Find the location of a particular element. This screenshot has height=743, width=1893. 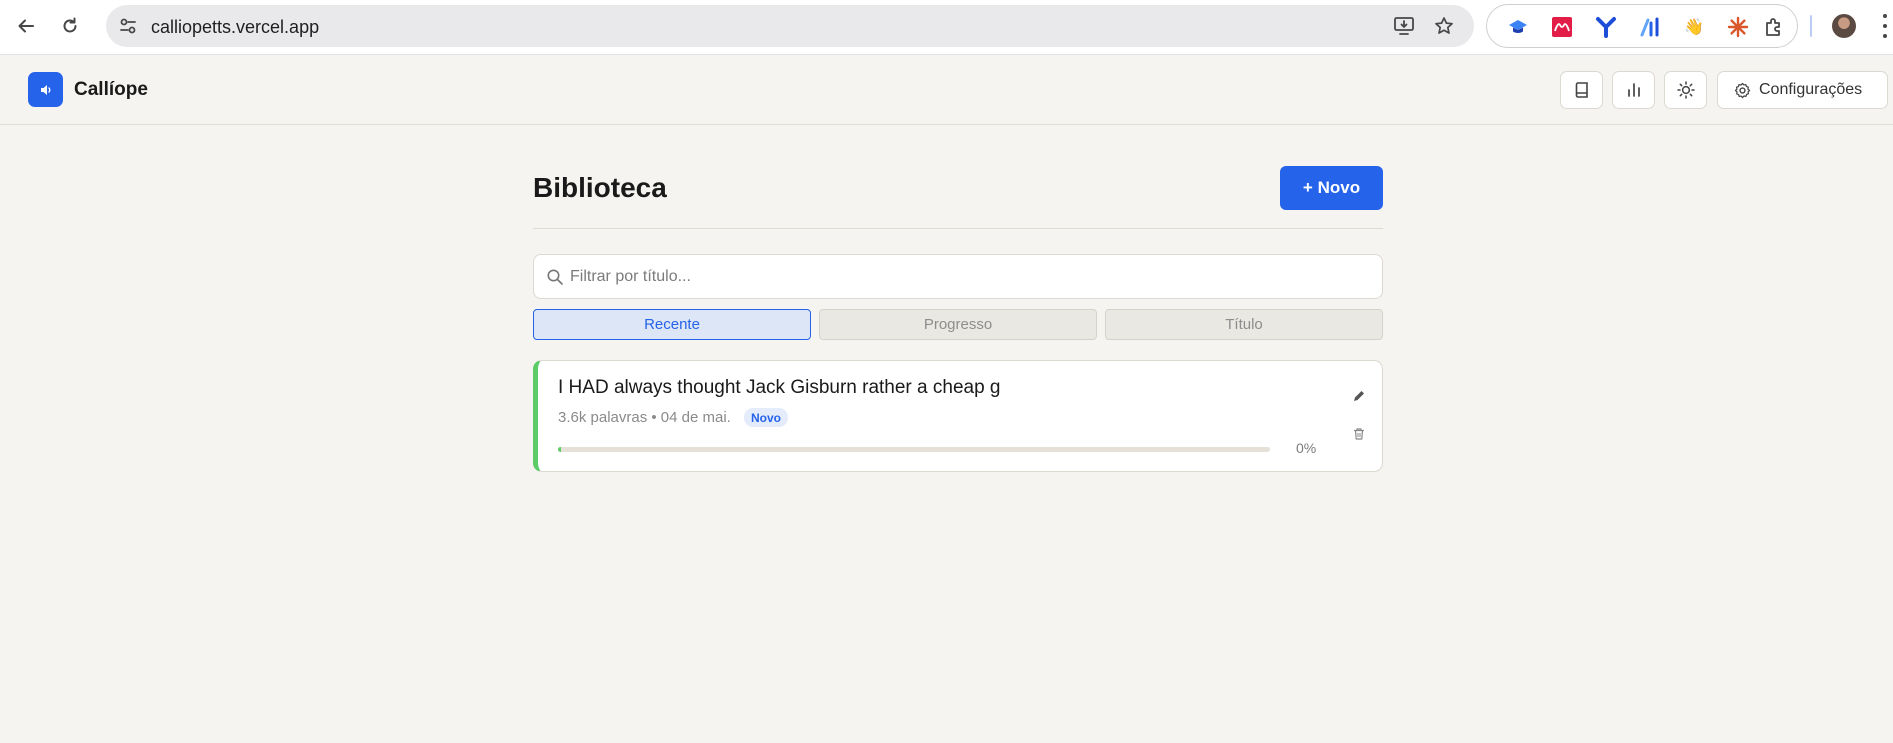

trash-icon is located at coordinates (1359, 434).